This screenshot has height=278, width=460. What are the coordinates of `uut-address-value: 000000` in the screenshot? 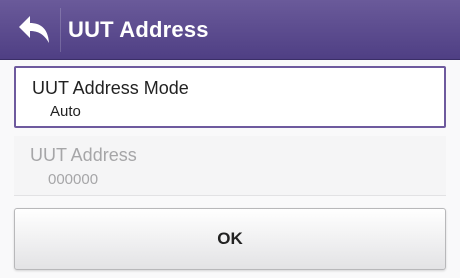 It's located at (73, 179).